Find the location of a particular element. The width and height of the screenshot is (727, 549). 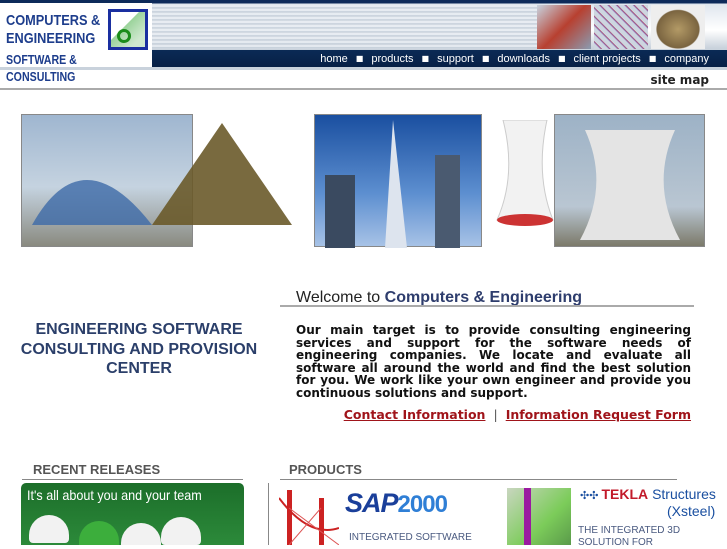

column-divider is located at coordinates (268, 514).